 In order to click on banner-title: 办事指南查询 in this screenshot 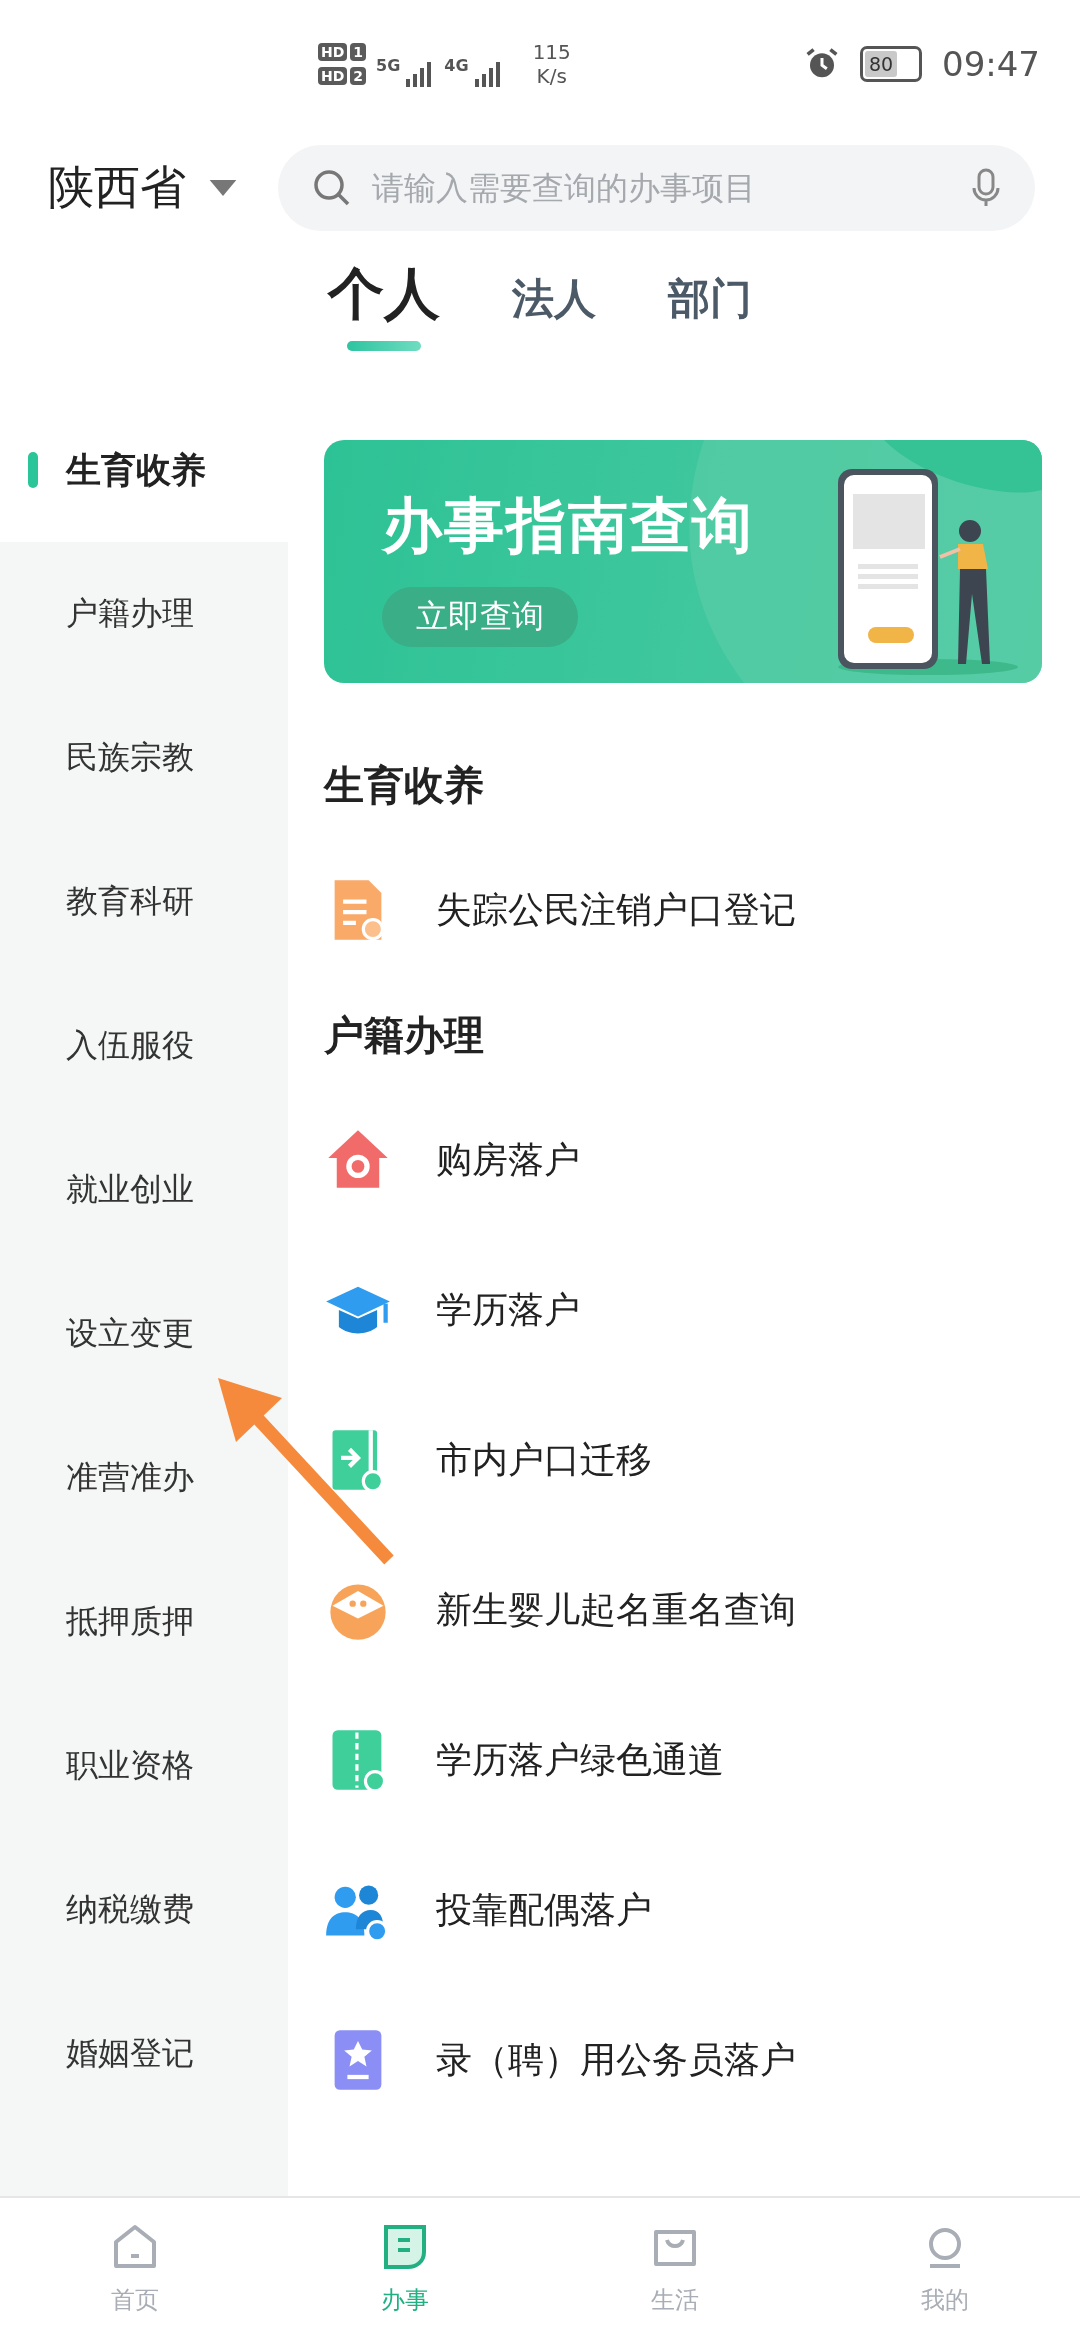, I will do `click(568, 525)`.